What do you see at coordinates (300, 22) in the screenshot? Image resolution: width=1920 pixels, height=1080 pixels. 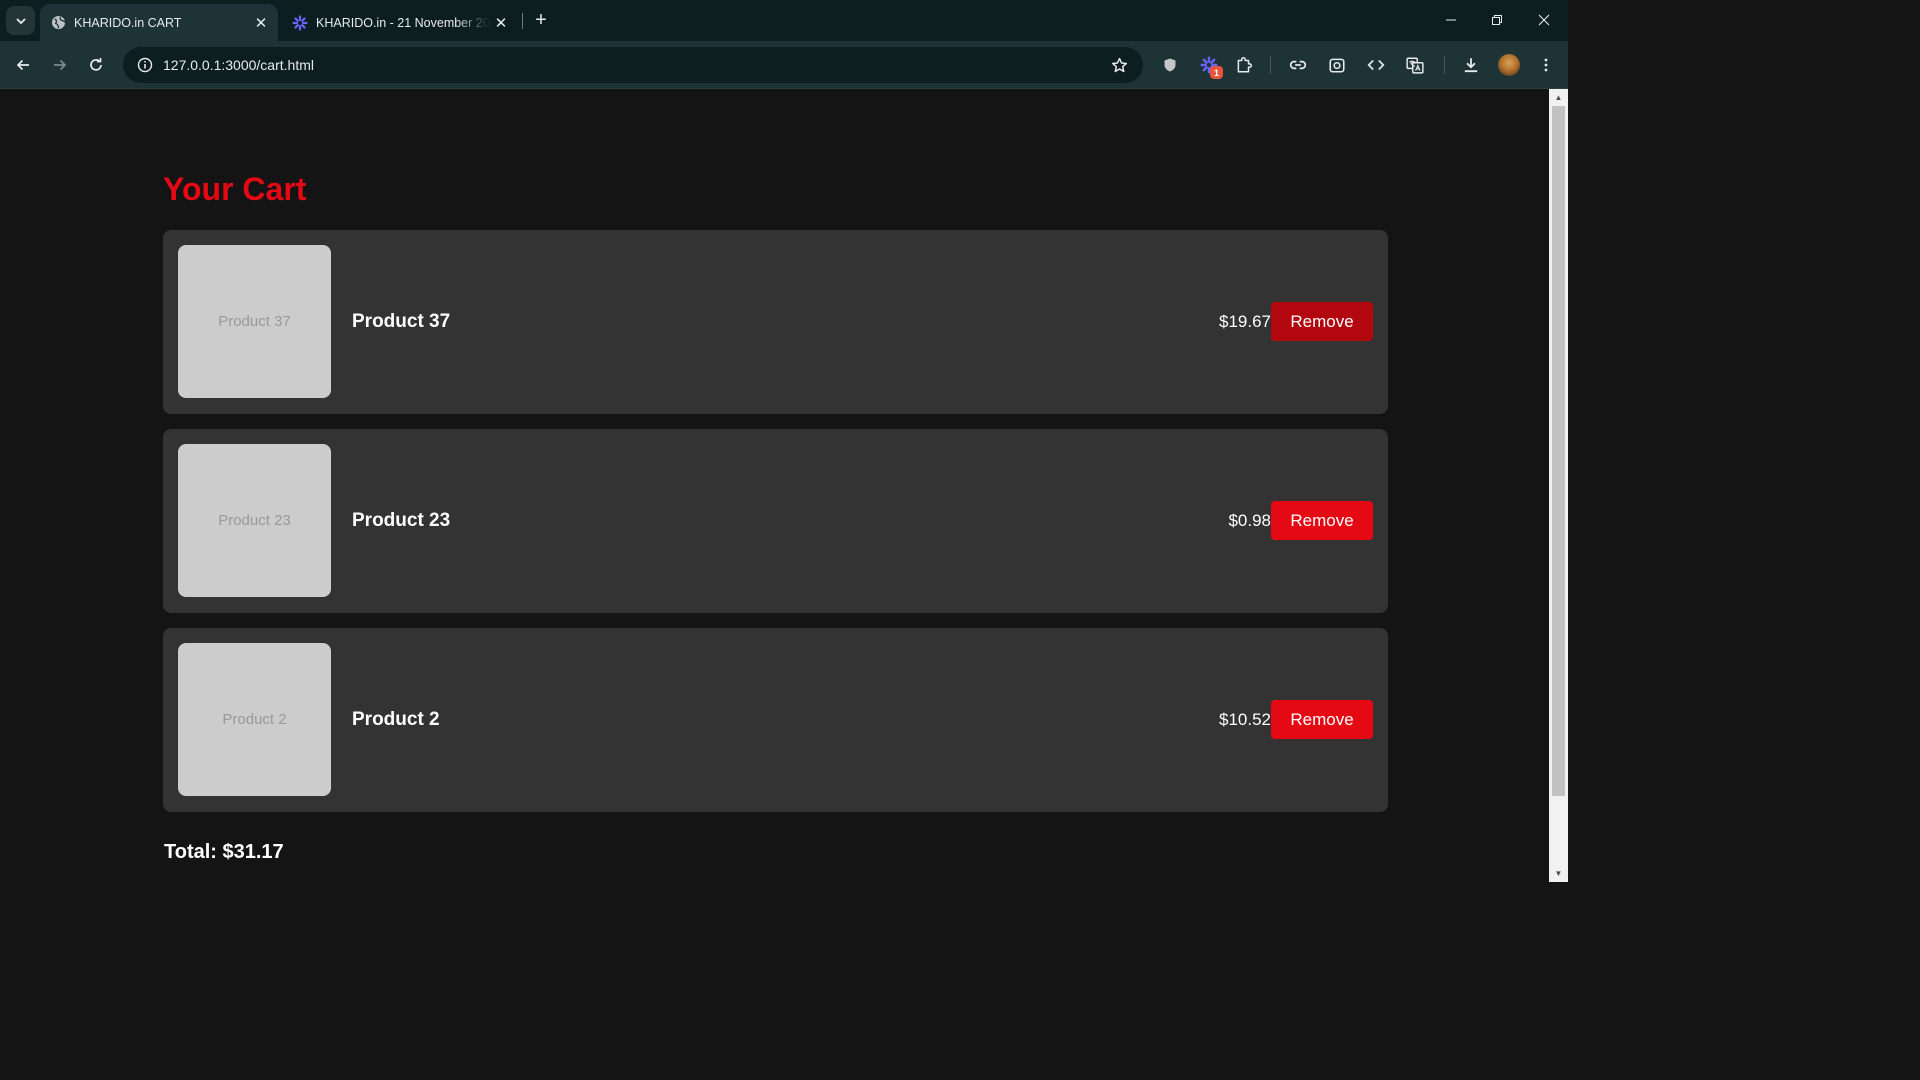 I see `gear-flower-icon` at bounding box center [300, 22].